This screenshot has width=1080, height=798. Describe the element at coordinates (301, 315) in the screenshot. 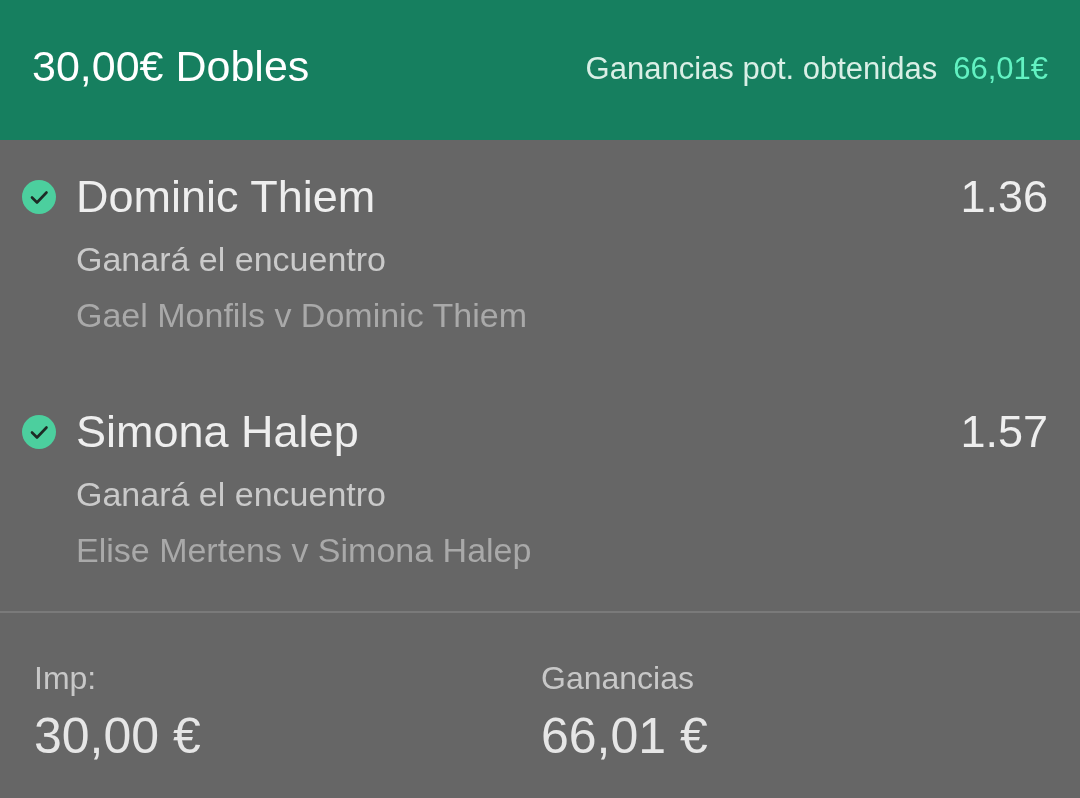

I see `event-label: Gael Monfils v Dominic Thiem` at that location.